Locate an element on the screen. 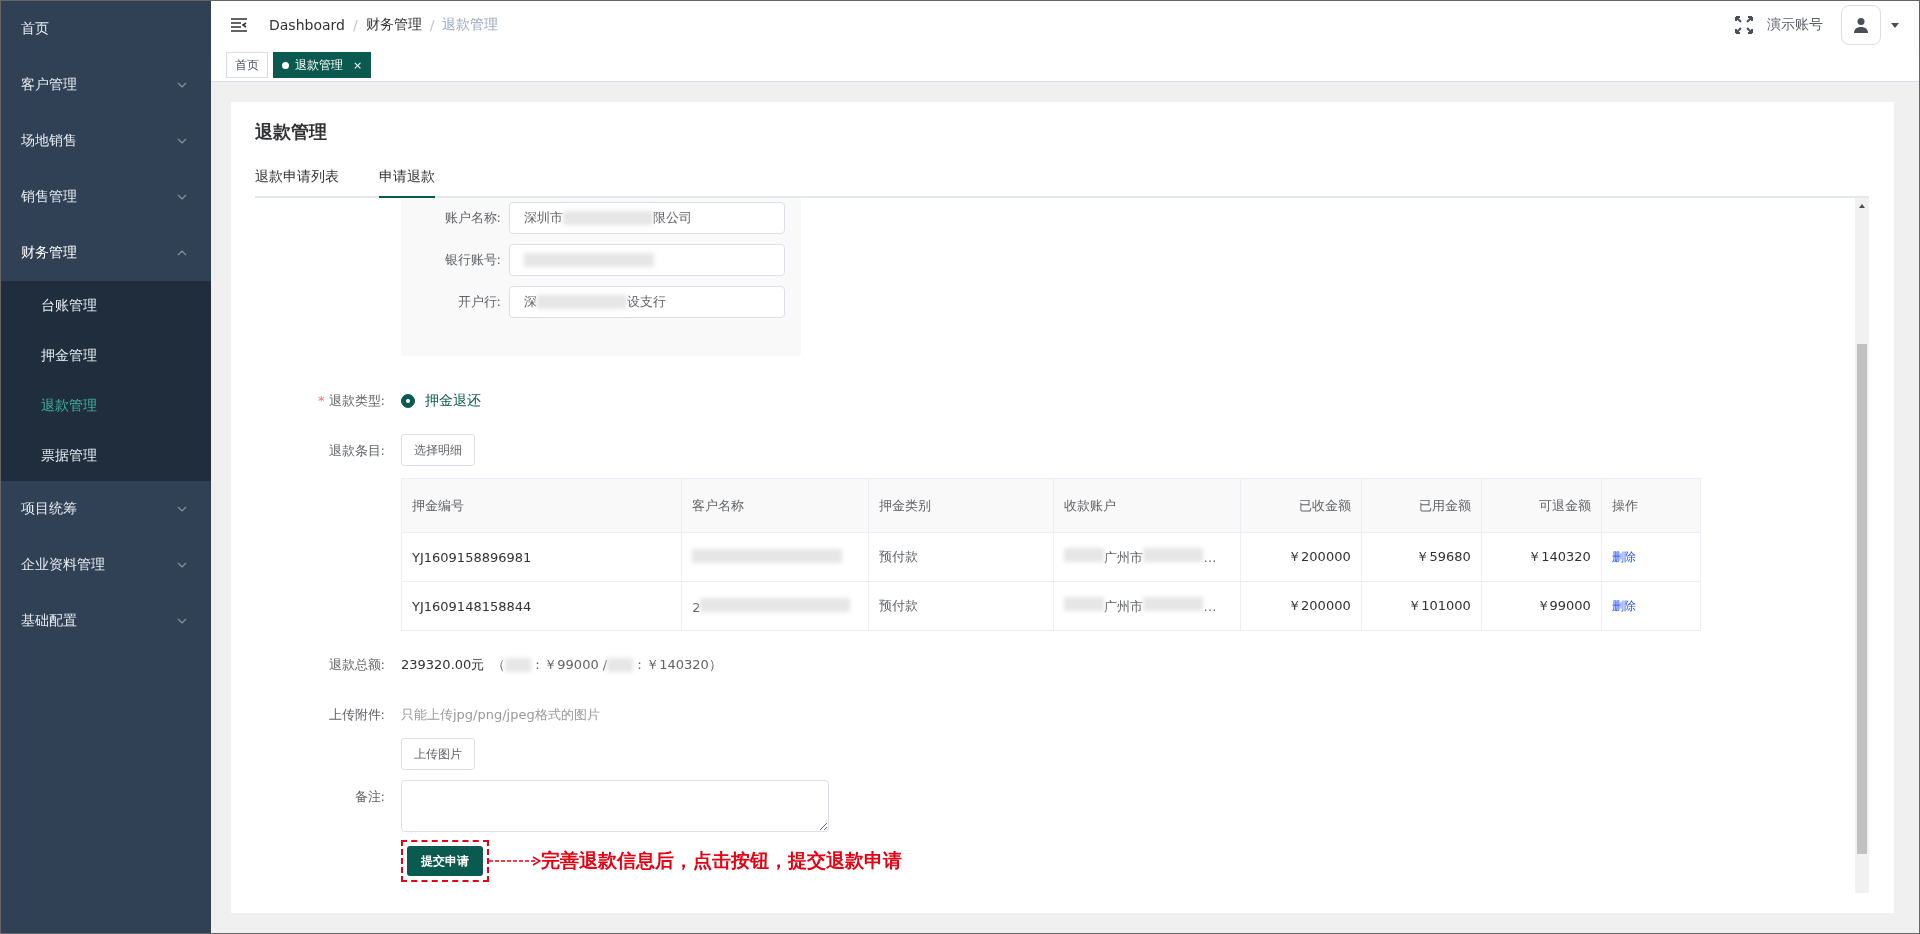 The width and height of the screenshot is (1920, 934). avatar-button is located at coordinates (1861, 25).